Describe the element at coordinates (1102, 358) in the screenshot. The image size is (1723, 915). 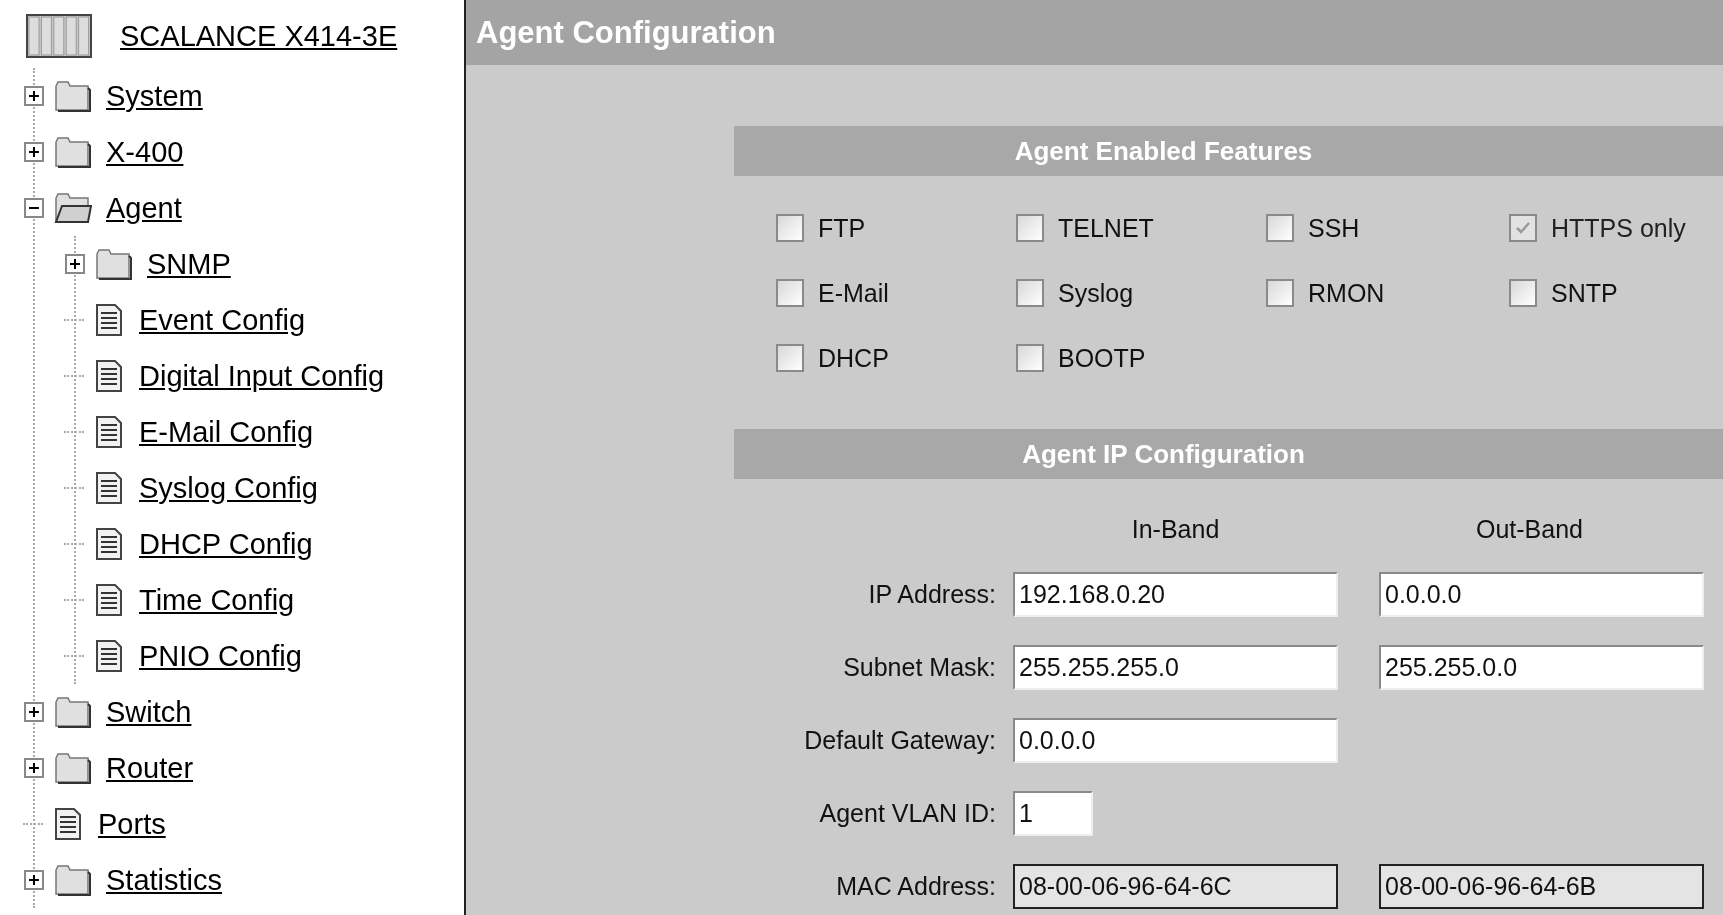
I see `checkbox-label: BOOTP` at that location.